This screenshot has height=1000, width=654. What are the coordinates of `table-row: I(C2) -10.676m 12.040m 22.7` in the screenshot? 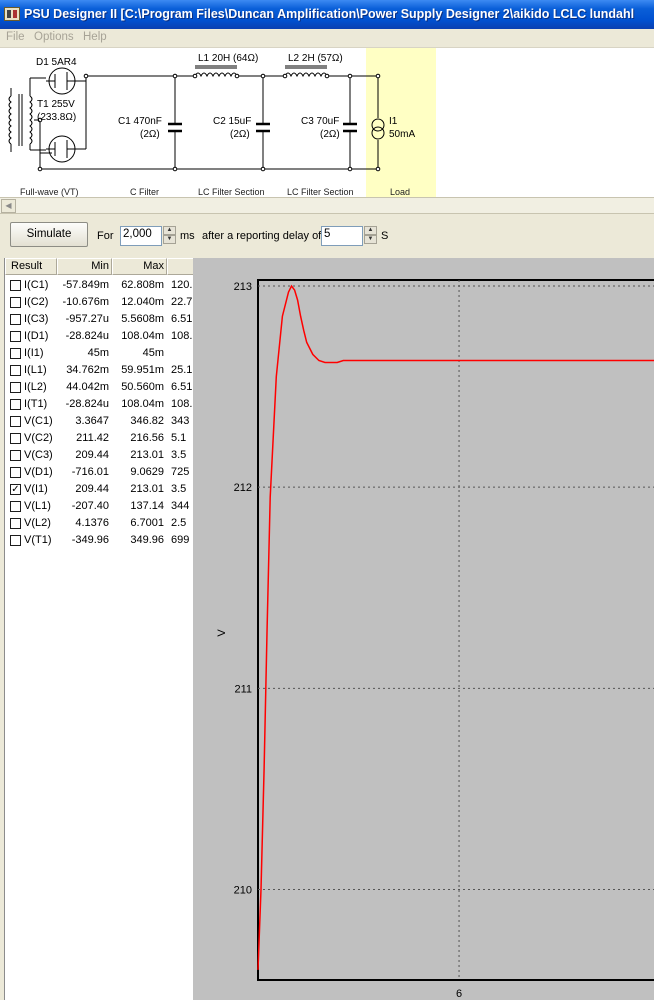 It's located at (99, 302).